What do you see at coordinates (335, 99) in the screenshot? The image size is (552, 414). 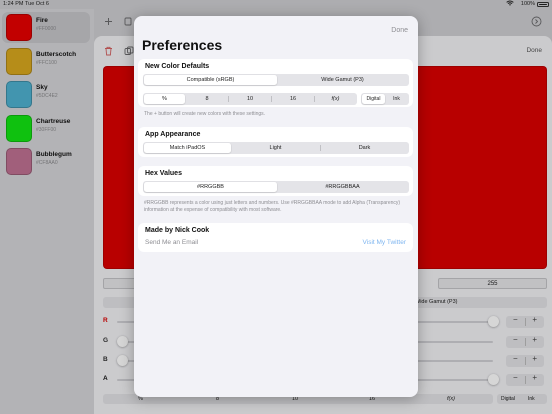 I see `default-format-fx: f(x)` at bounding box center [335, 99].